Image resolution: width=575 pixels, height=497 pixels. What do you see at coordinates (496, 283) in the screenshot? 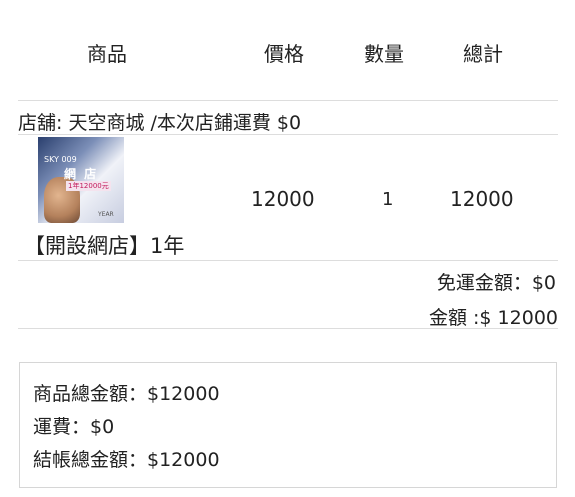
I see `free-shipping-amount: 免運金額：$0` at bounding box center [496, 283].